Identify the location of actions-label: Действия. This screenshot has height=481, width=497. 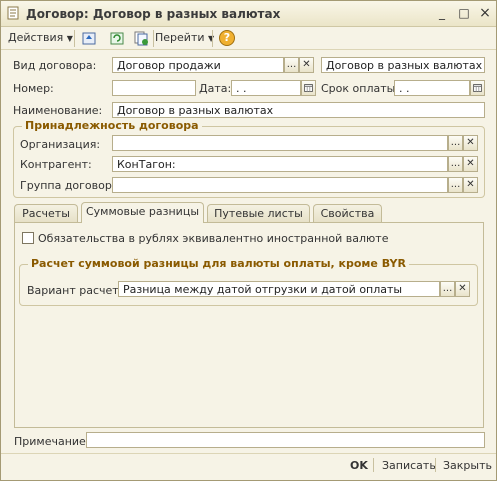
(36, 37).